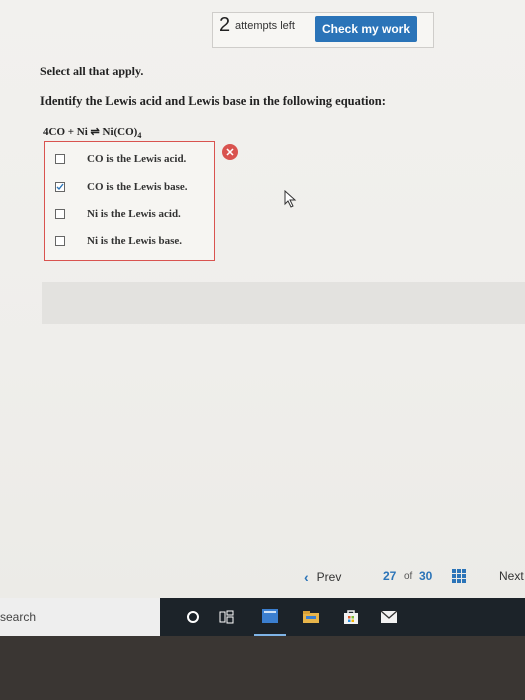 This screenshot has width=525, height=700. Describe the element at coordinates (389, 617) in the screenshot. I see `mail-icon` at that location.